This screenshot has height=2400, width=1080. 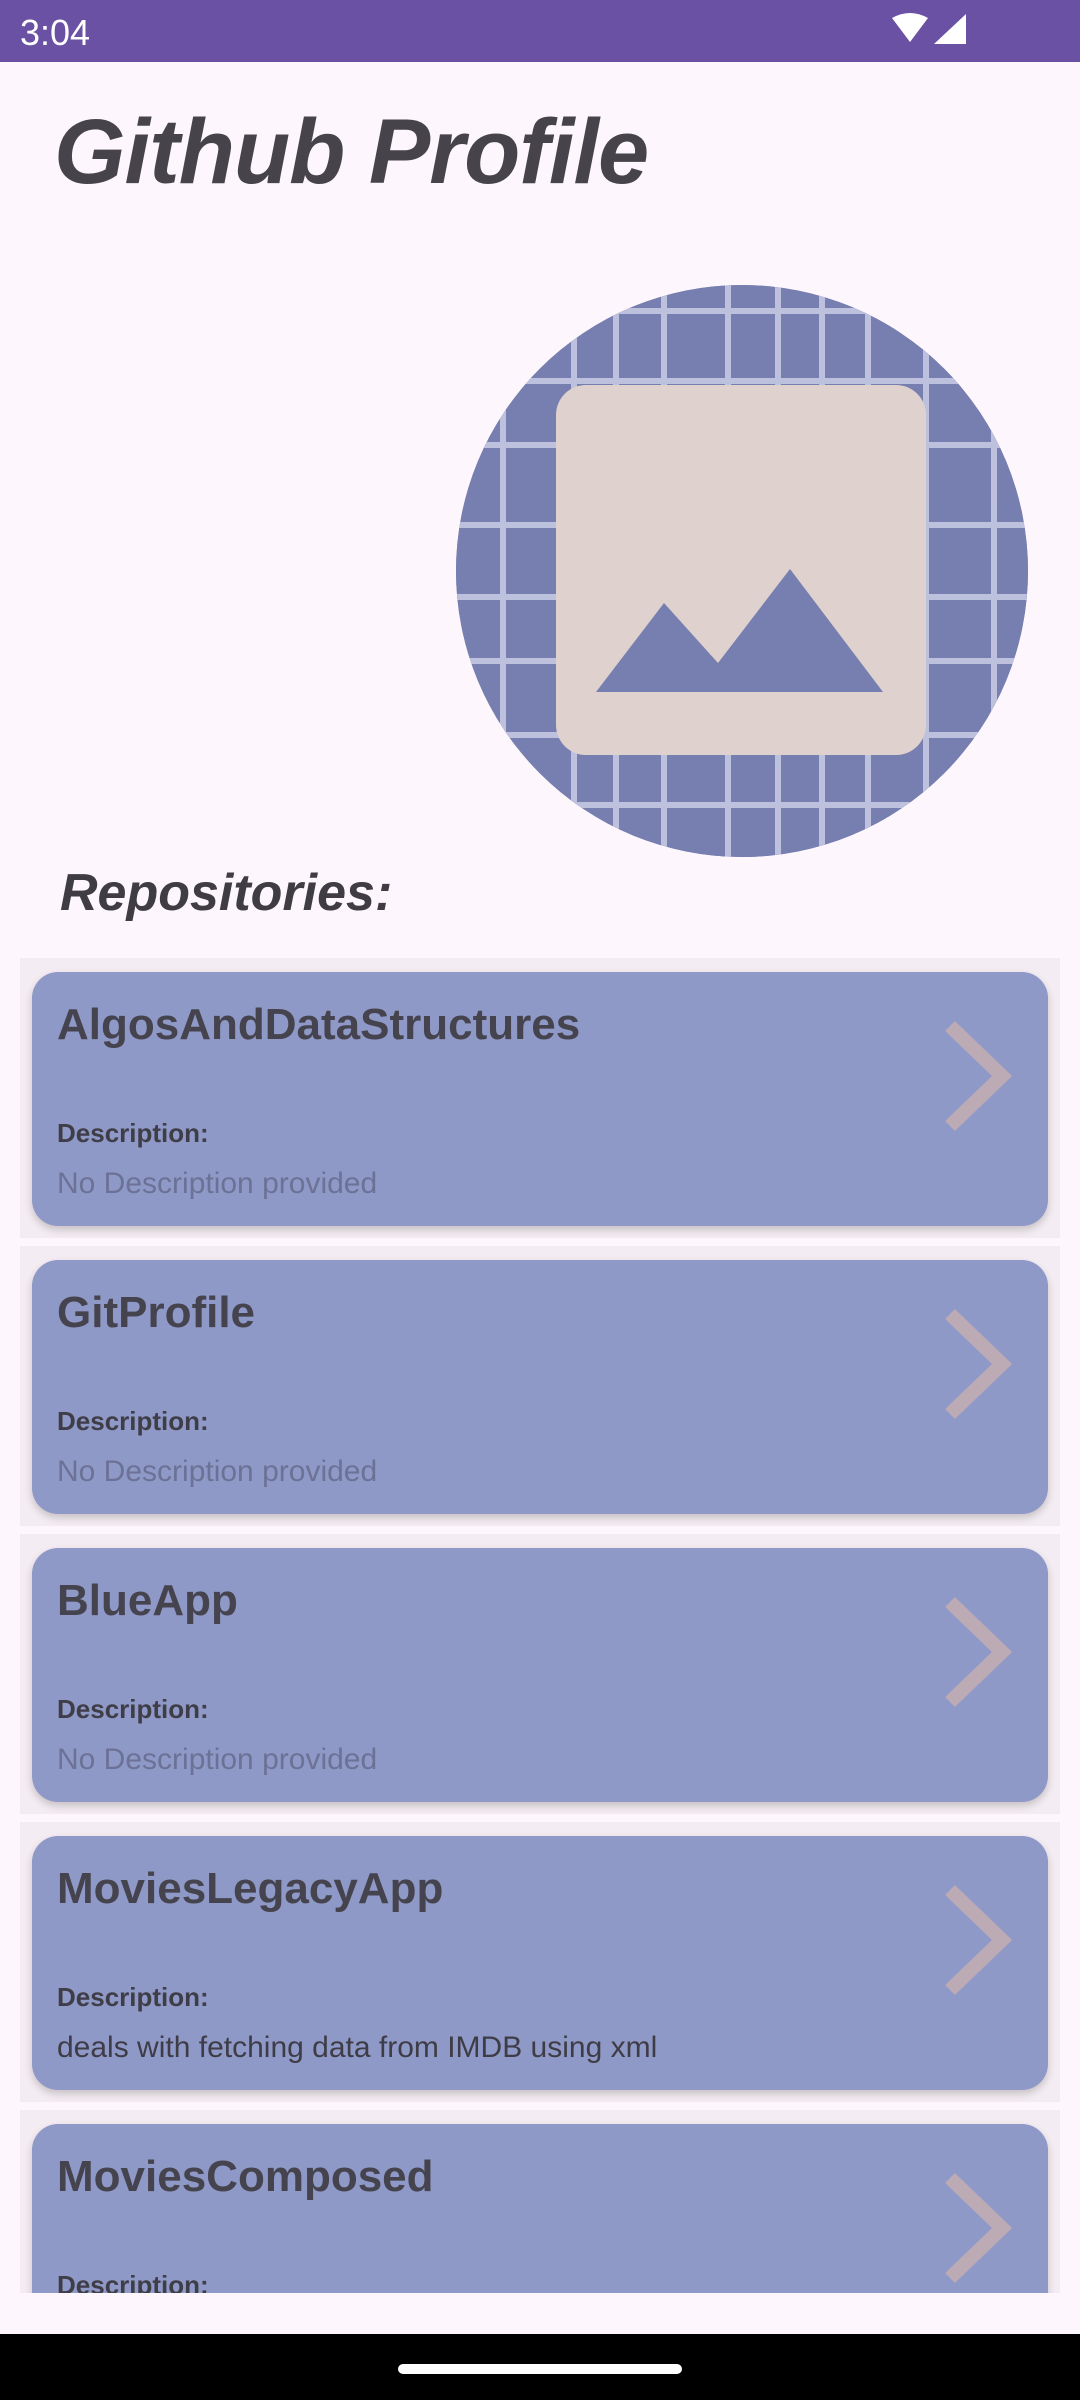 What do you see at coordinates (319, 1024) in the screenshot?
I see `repo-name: AlgosAndDataStructures` at bounding box center [319, 1024].